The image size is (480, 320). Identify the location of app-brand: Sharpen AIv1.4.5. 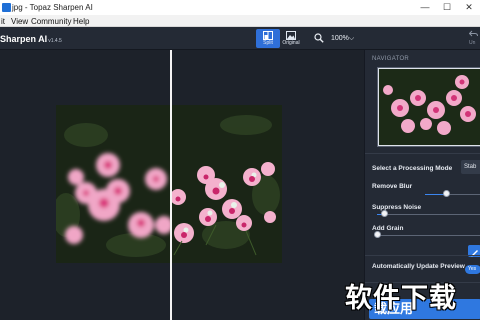
(31, 39).